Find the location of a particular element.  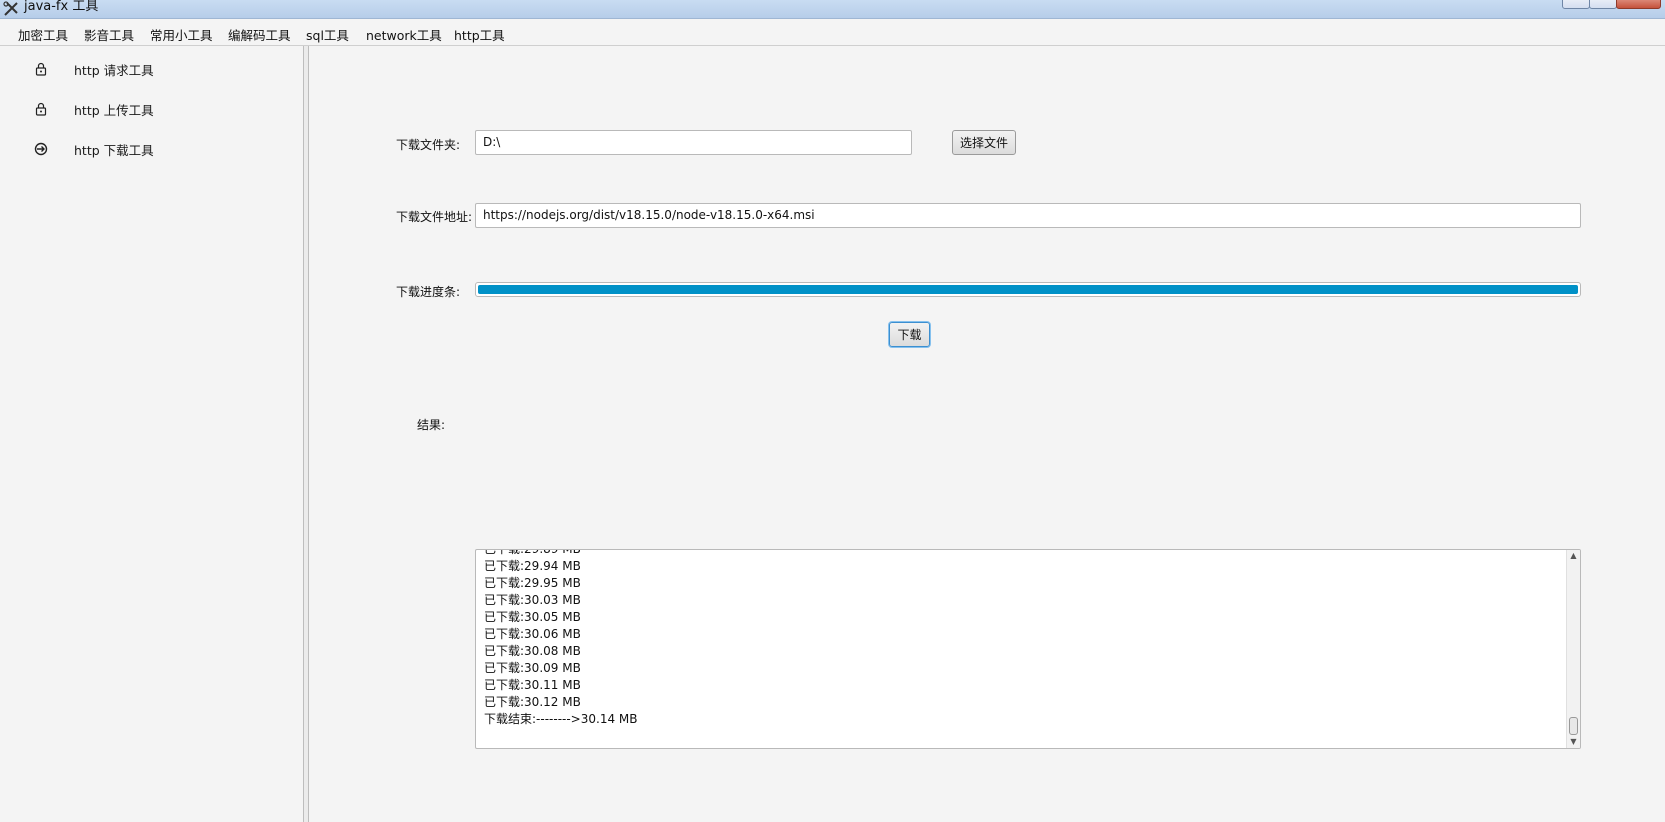

download-progress-bar is located at coordinates (1028, 289).